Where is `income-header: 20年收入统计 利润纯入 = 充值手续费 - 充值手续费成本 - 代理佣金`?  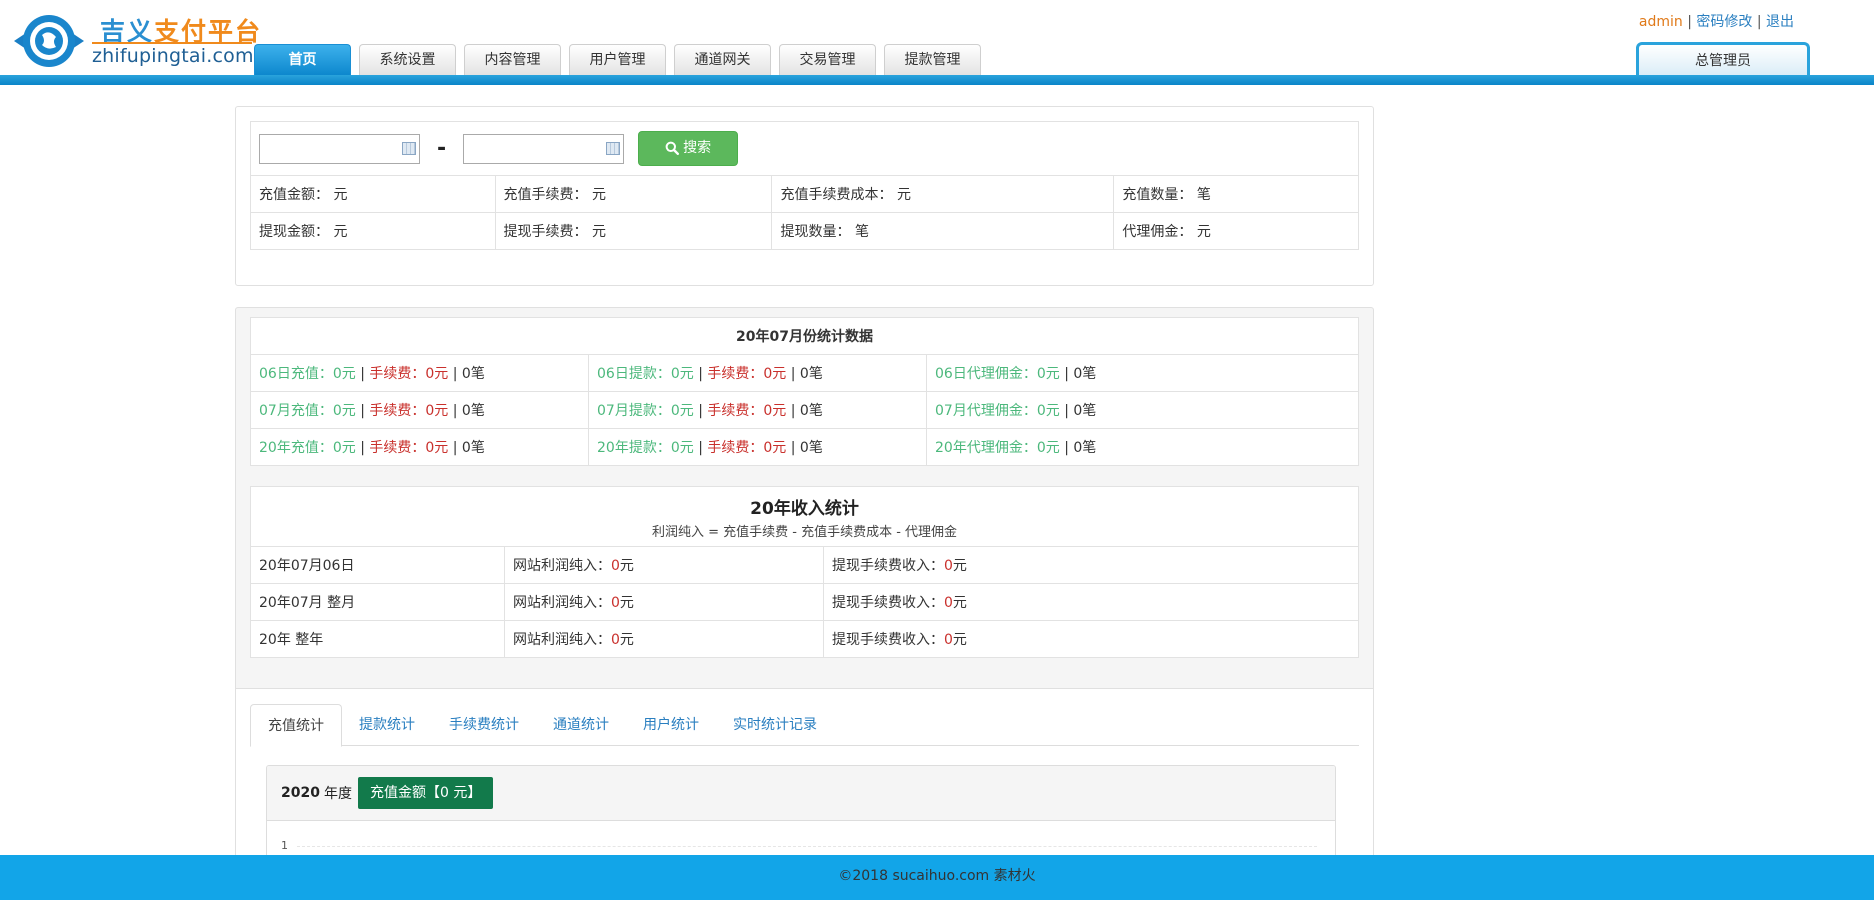 income-header: 20年收入统计 利润纯入 = 充值手续费 - 充值手续费成本 - 代理佣金 is located at coordinates (804, 516).